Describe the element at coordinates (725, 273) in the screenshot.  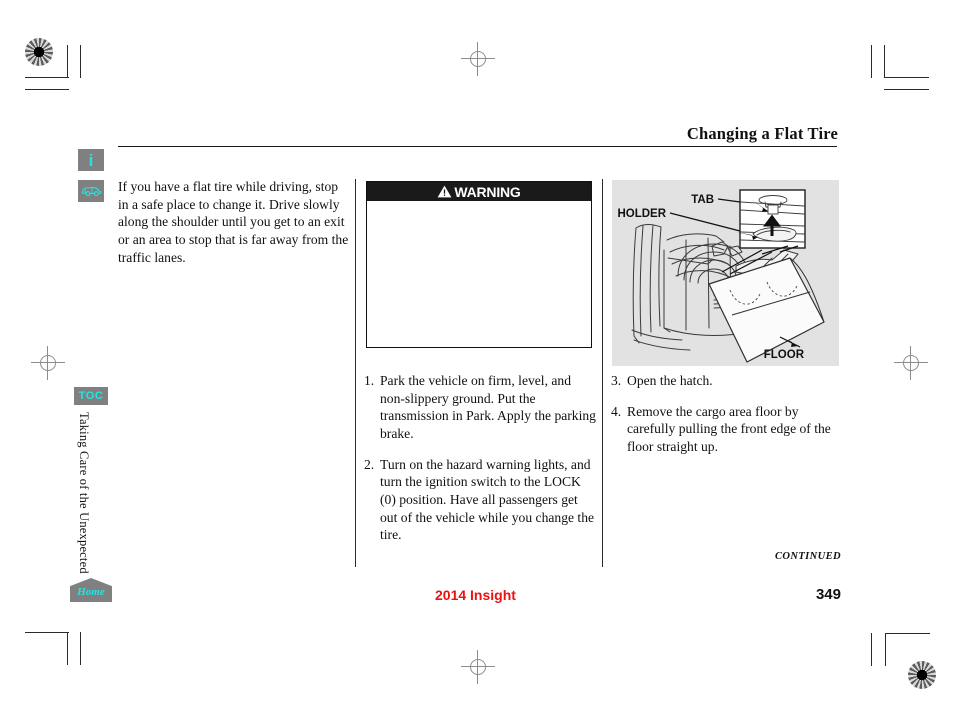
I see `cargo-floor-illustration: TAB HOLDER FLOOR` at that location.